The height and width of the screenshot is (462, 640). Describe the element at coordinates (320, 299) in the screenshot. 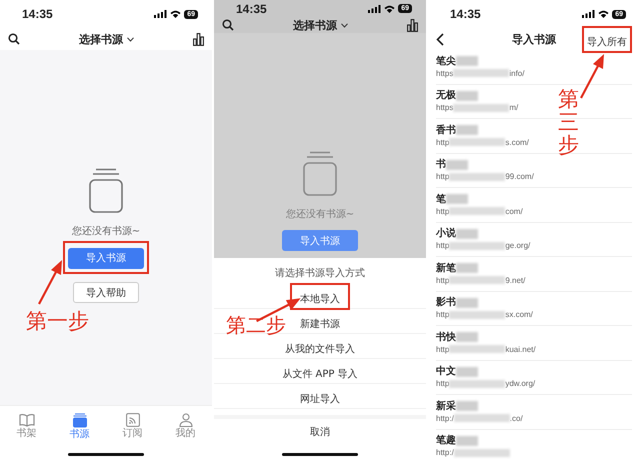

I see `import-option: 本地导入` at that location.